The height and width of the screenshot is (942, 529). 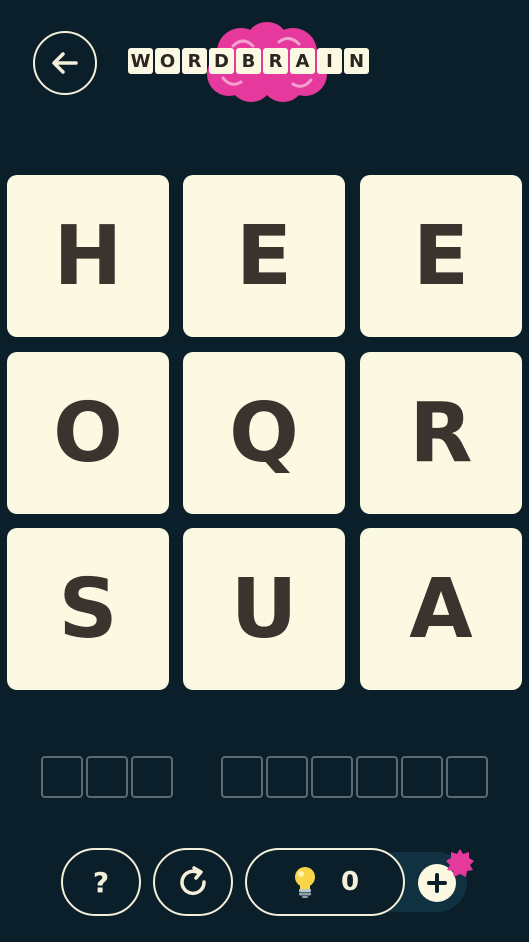 I want to click on help-button: ?, so click(x=101, y=882).